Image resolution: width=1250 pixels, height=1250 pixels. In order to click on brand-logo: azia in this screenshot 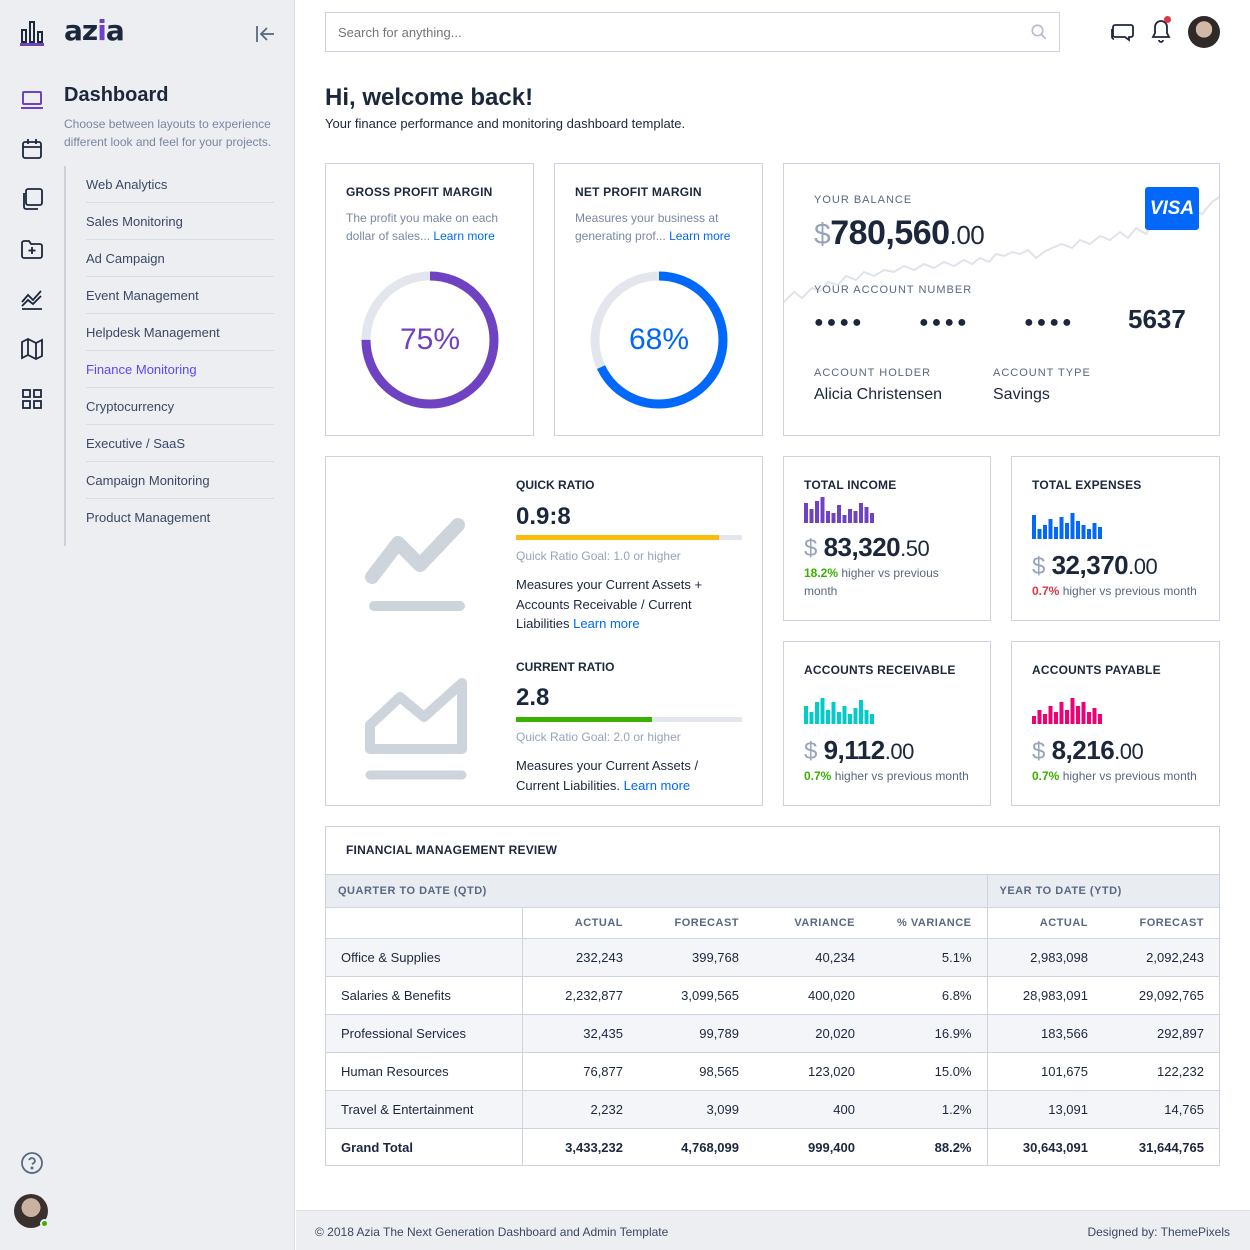, I will do `click(94, 30)`.